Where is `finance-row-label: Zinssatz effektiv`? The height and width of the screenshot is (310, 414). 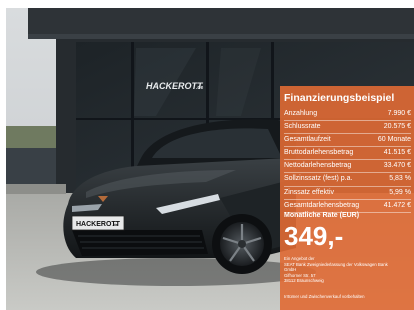
finance-row-label: Zinssatz effektiv is located at coordinates (309, 192).